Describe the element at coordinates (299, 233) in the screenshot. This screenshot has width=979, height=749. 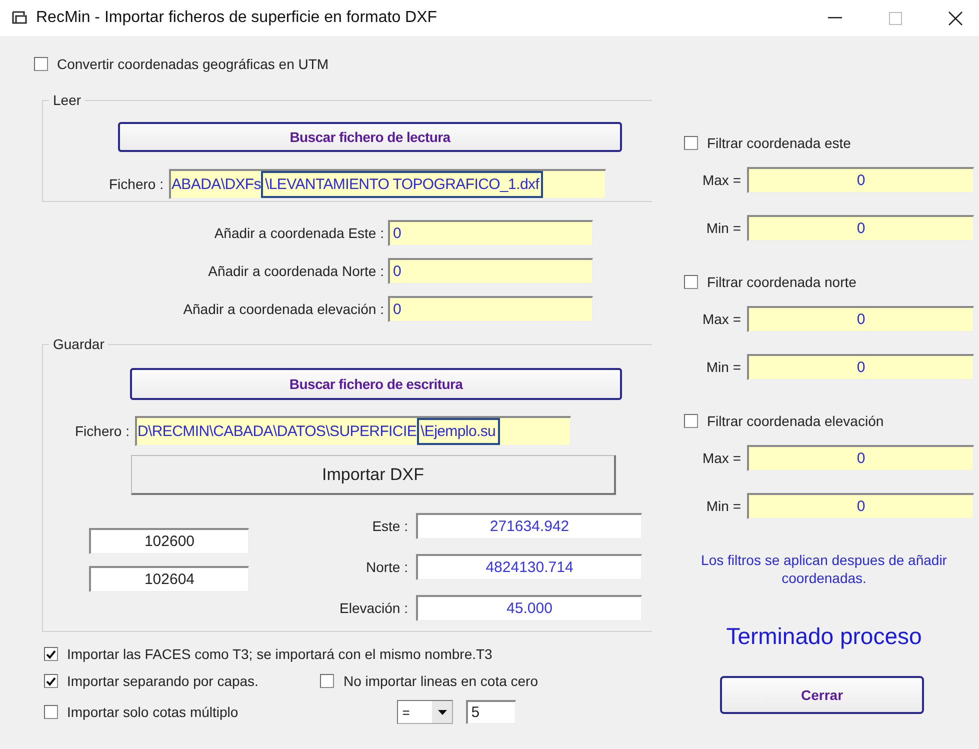
I see `field-label: Añadir a coordenada Este :` at that location.